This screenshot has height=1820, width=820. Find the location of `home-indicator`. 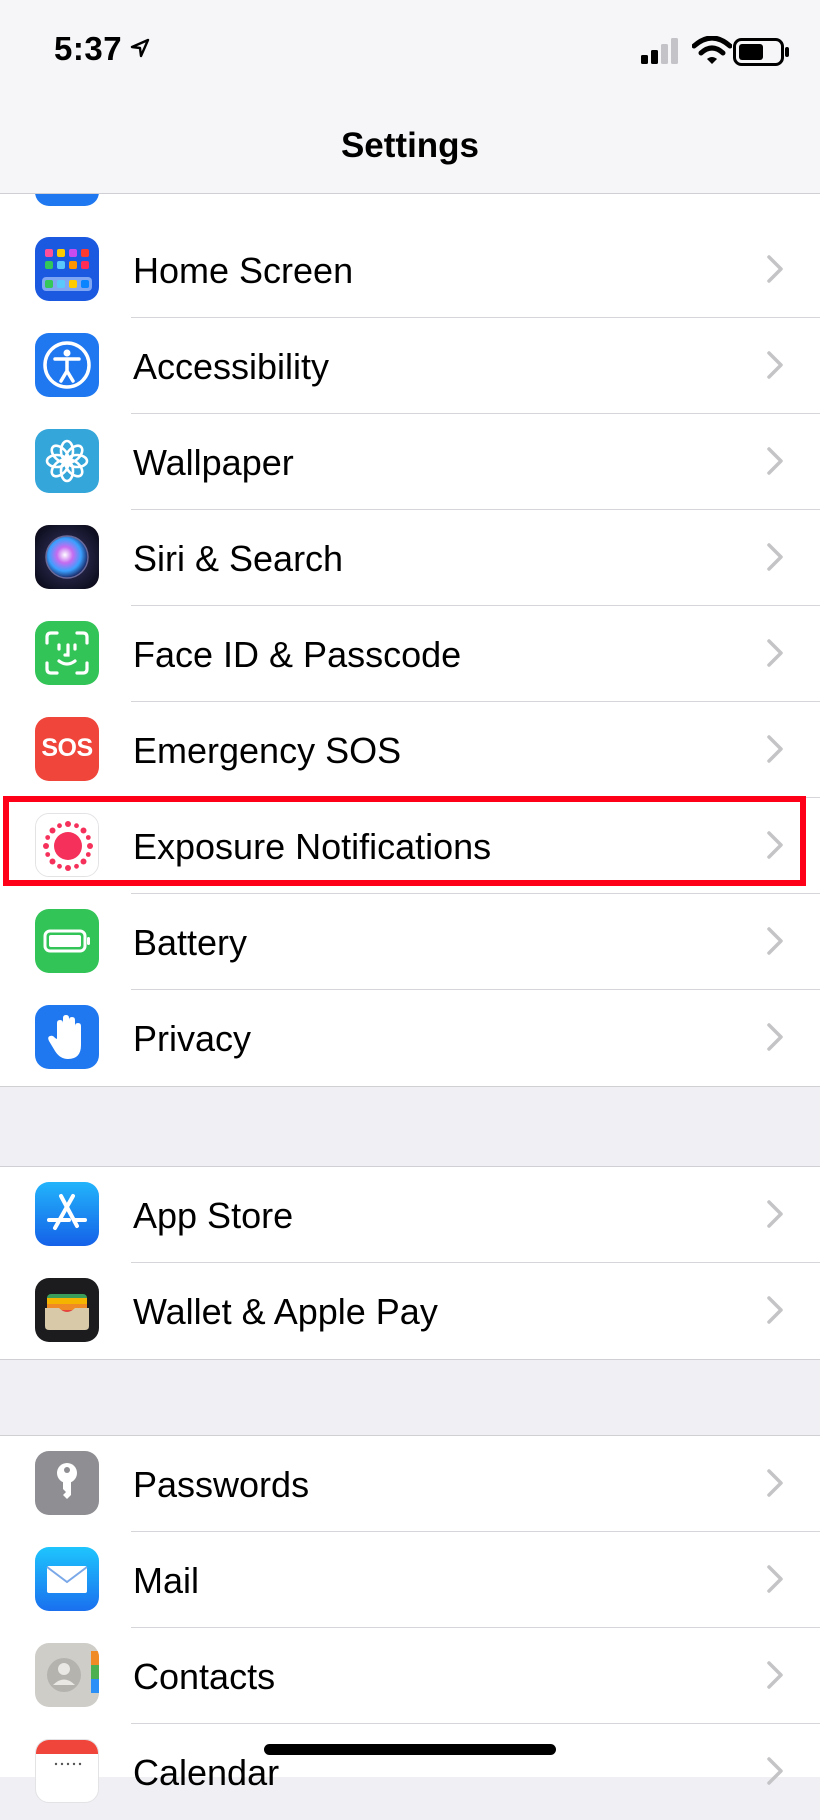

home-indicator is located at coordinates (410, 1749).